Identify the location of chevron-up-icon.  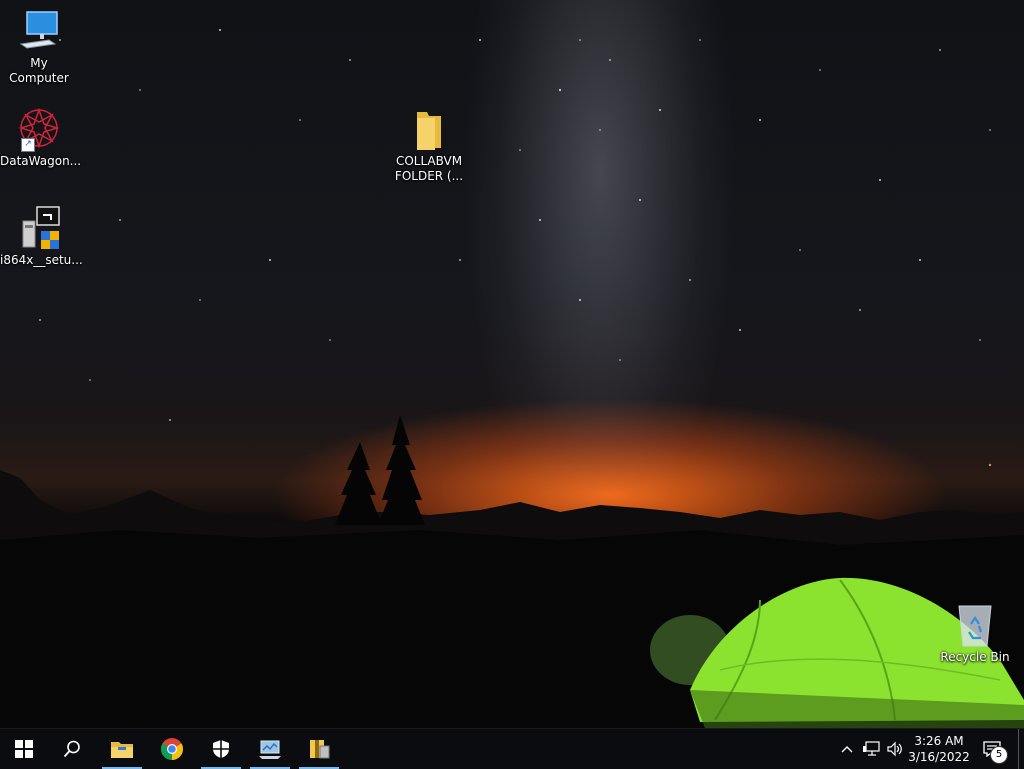
(847, 749).